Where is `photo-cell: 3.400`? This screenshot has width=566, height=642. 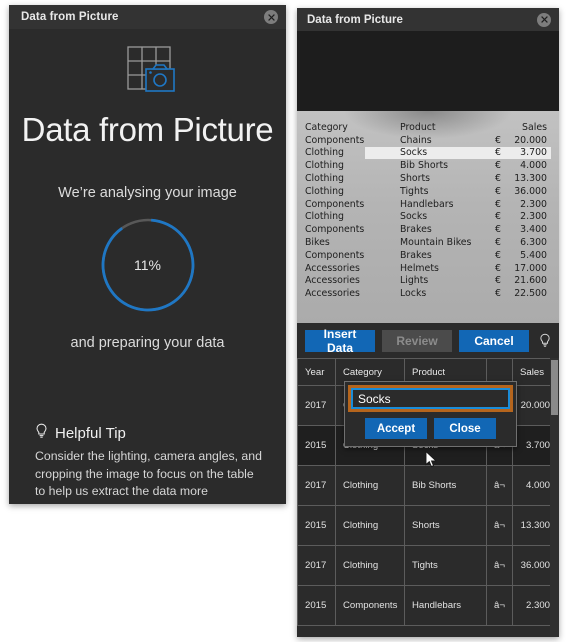
photo-cell: 3.400 is located at coordinates (533, 230).